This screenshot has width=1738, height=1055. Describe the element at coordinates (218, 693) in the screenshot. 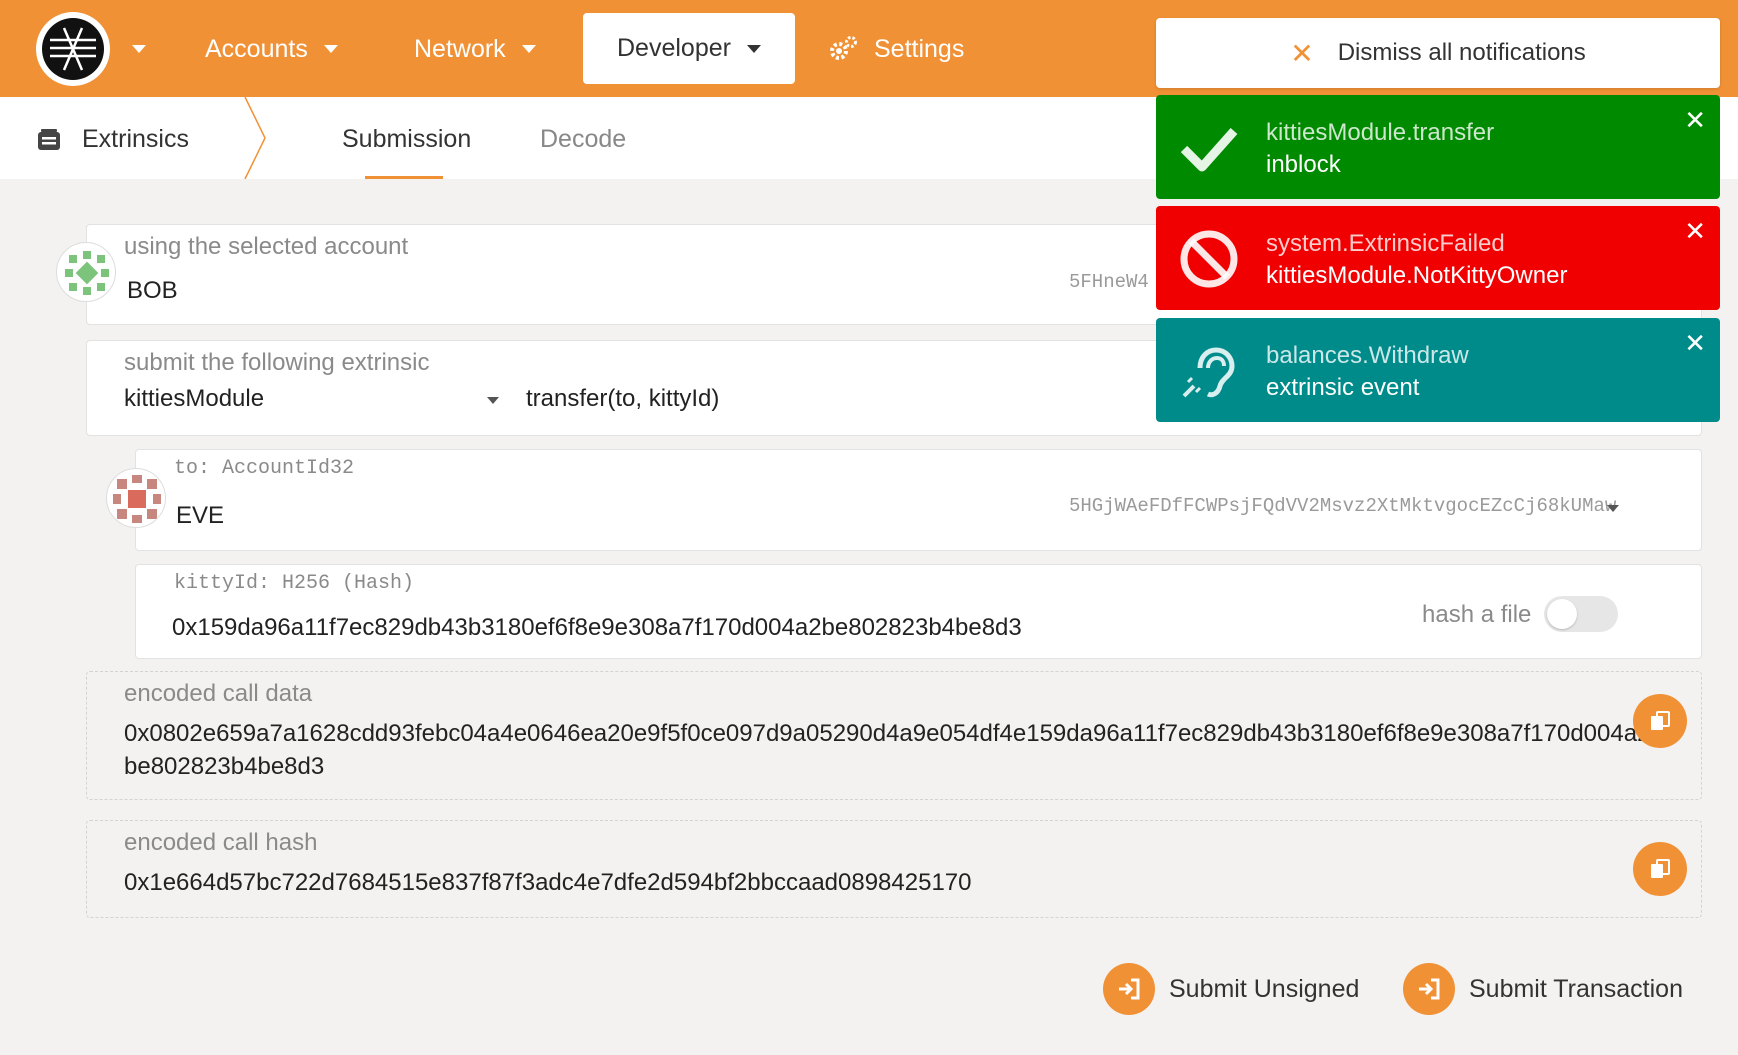

I see `encoded-call-data-label: encoded call data` at that location.